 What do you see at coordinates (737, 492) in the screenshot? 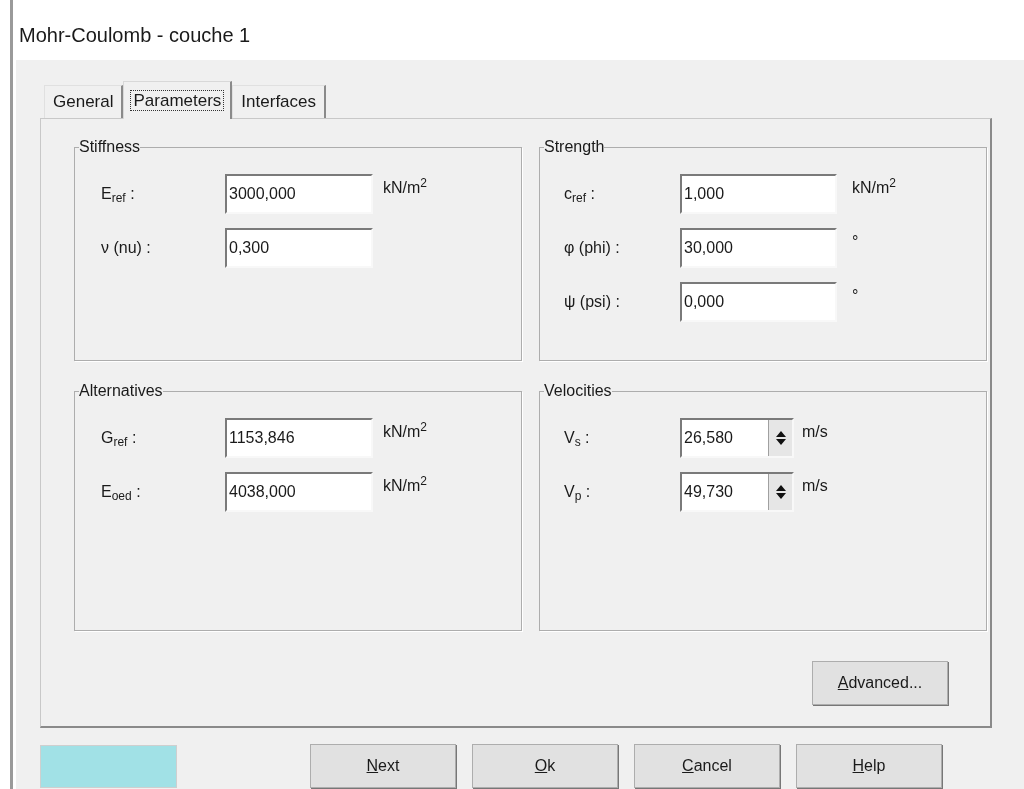
I see `spin-field: 49,730` at bounding box center [737, 492].